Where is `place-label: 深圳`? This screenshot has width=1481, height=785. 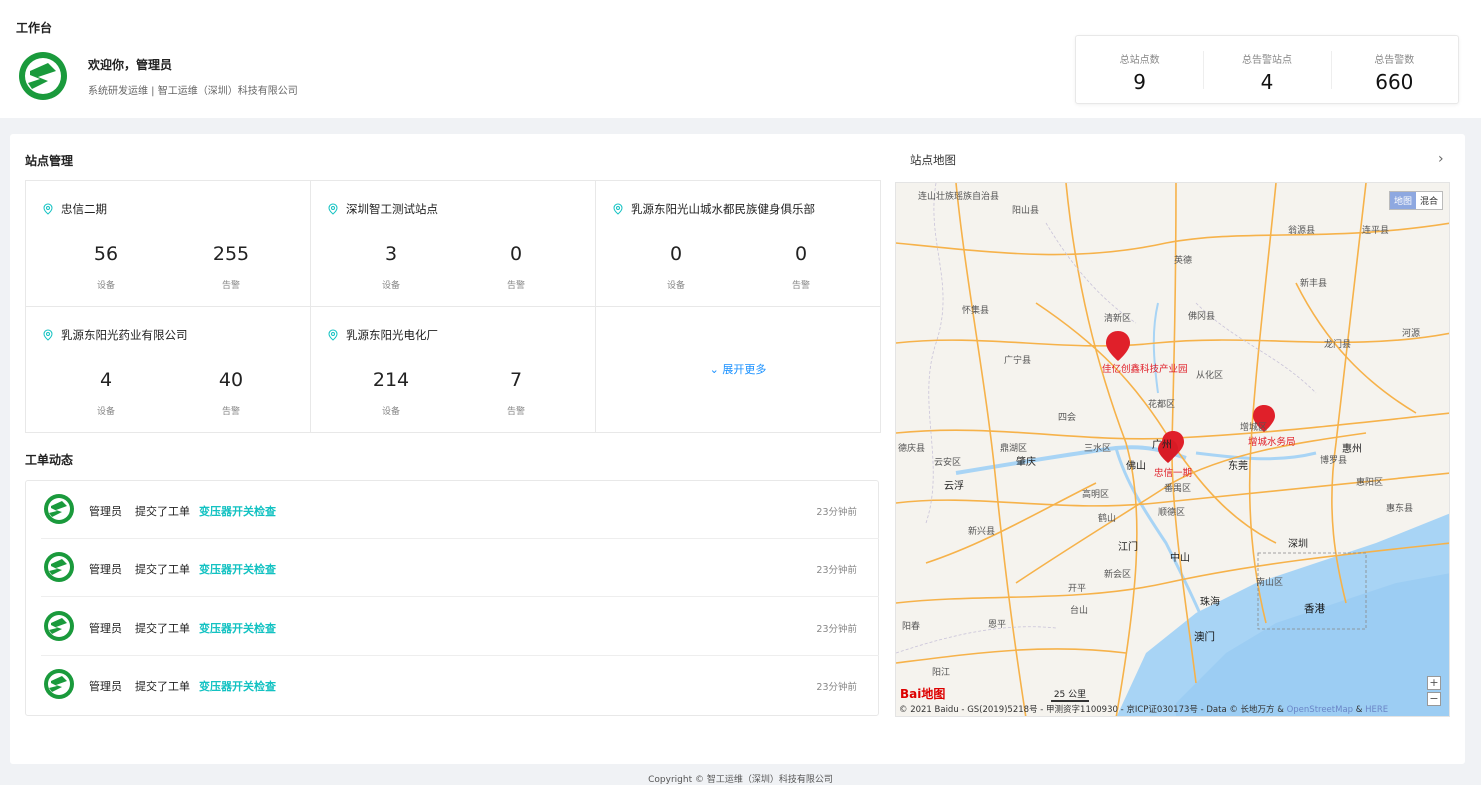
place-label: 深圳 is located at coordinates (1298, 544).